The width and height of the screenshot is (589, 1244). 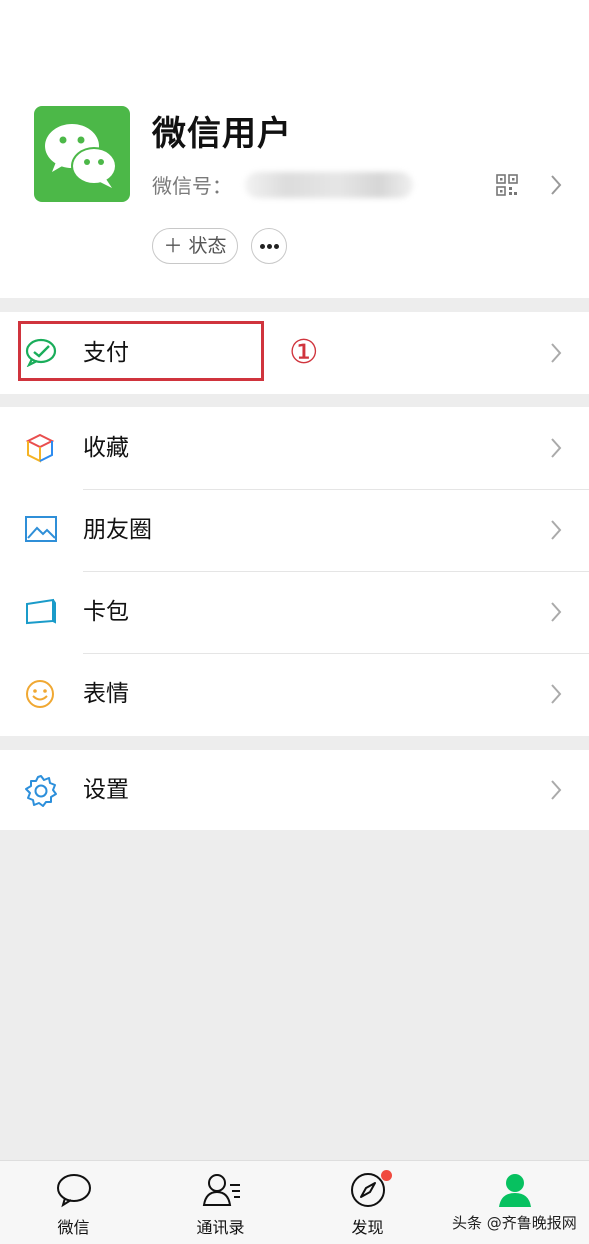 What do you see at coordinates (507, 187) in the screenshot?
I see `qr-code-icon` at bounding box center [507, 187].